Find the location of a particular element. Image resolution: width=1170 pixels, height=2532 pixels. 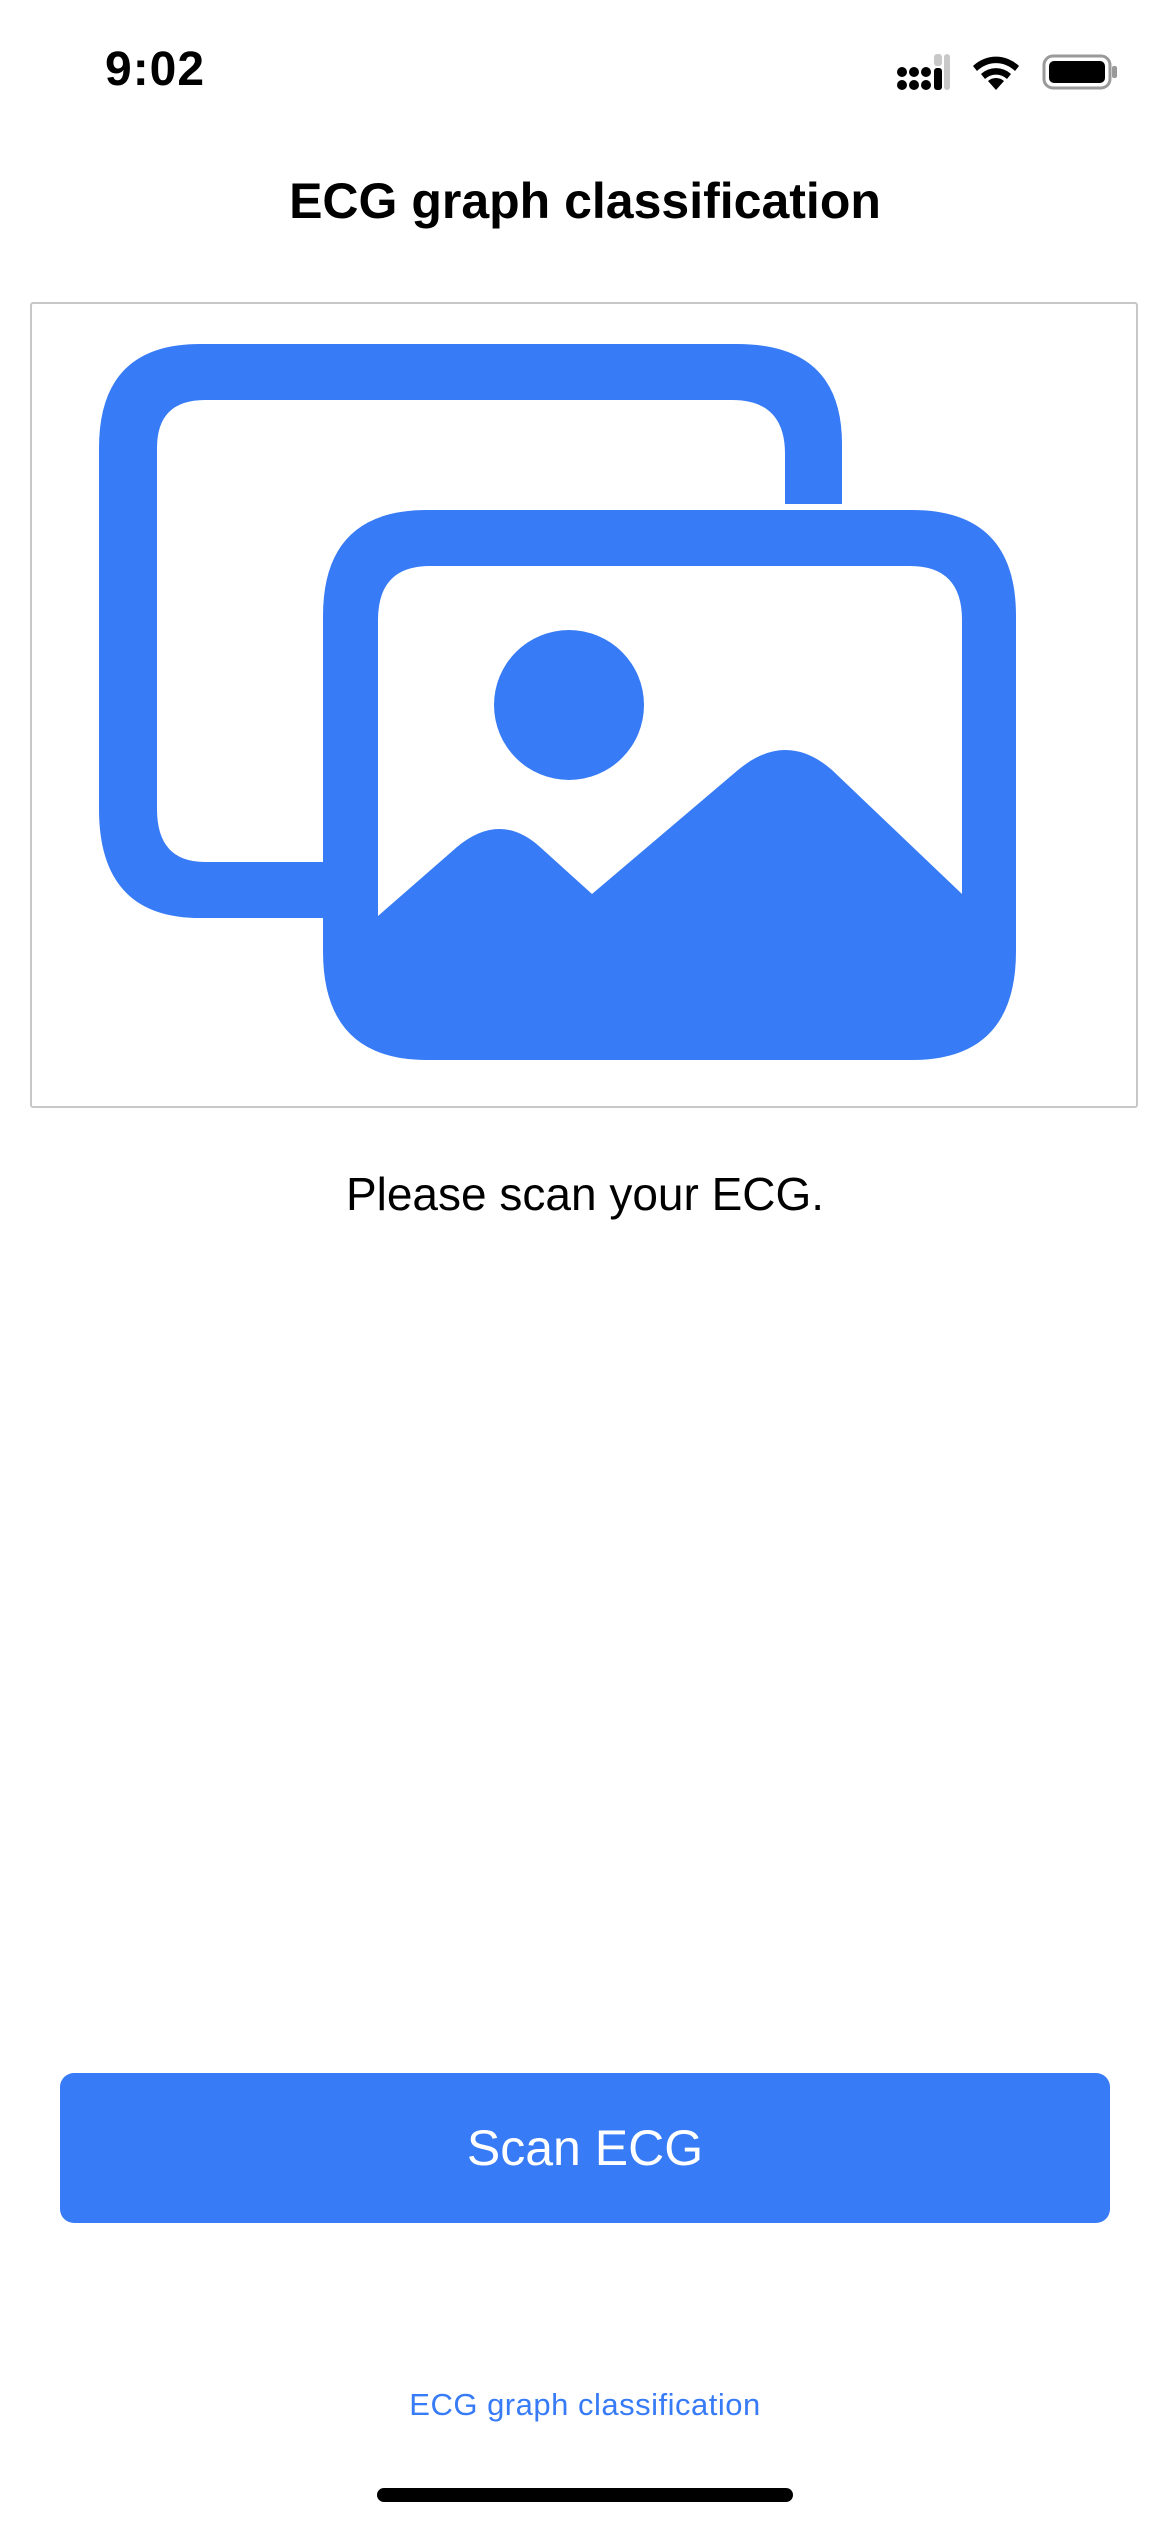

wifi-icon is located at coordinates (996, 73).